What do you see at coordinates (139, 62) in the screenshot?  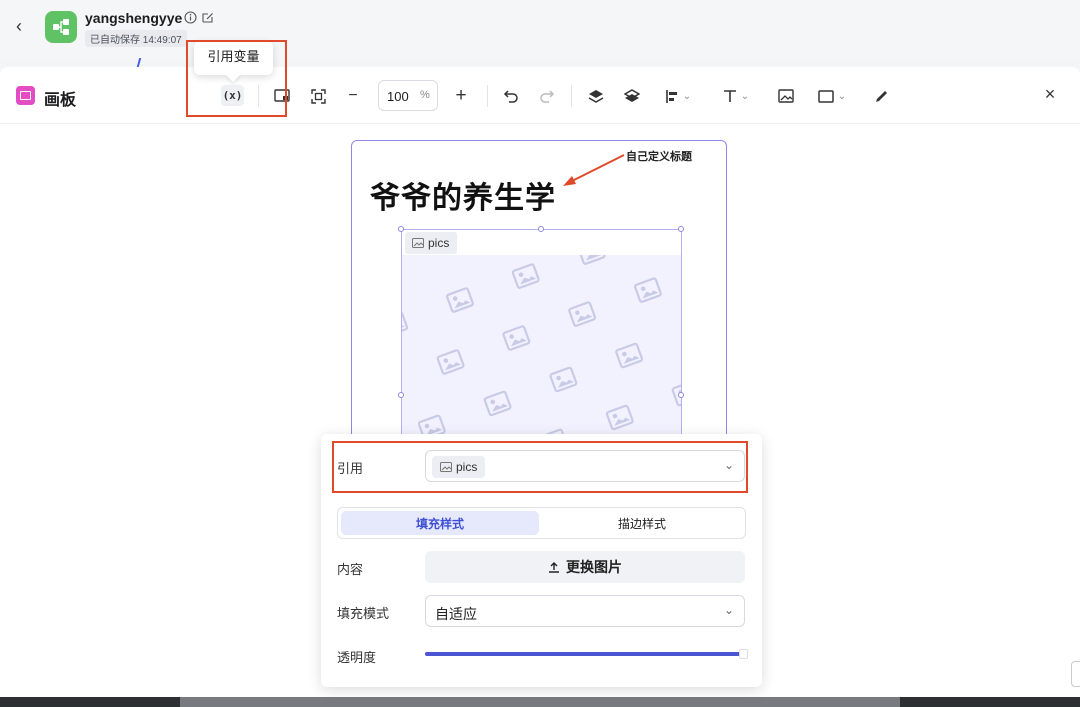 I see `cursor-mark` at bounding box center [139, 62].